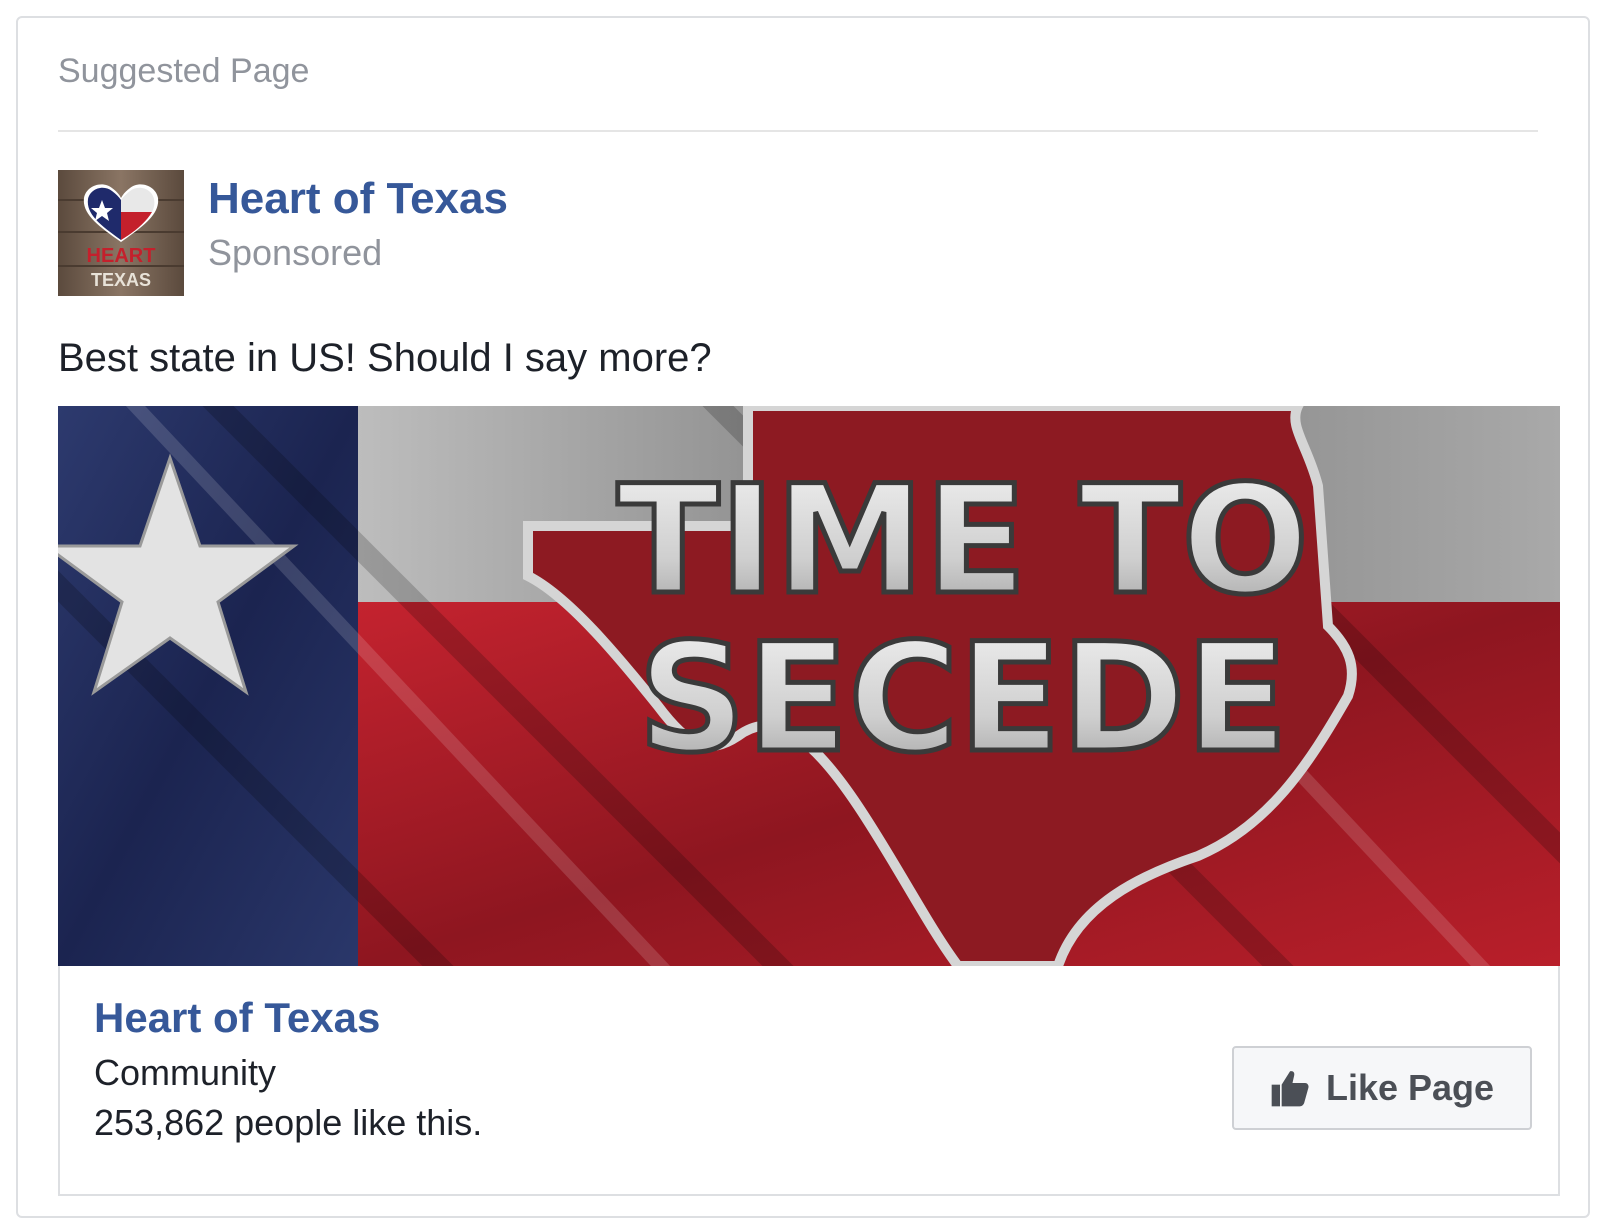 The height and width of the screenshot is (1232, 1608). What do you see at coordinates (385, 358) in the screenshot?
I see `post-text: Best state in US! Should I say more?` at bounding box center [385, 358].